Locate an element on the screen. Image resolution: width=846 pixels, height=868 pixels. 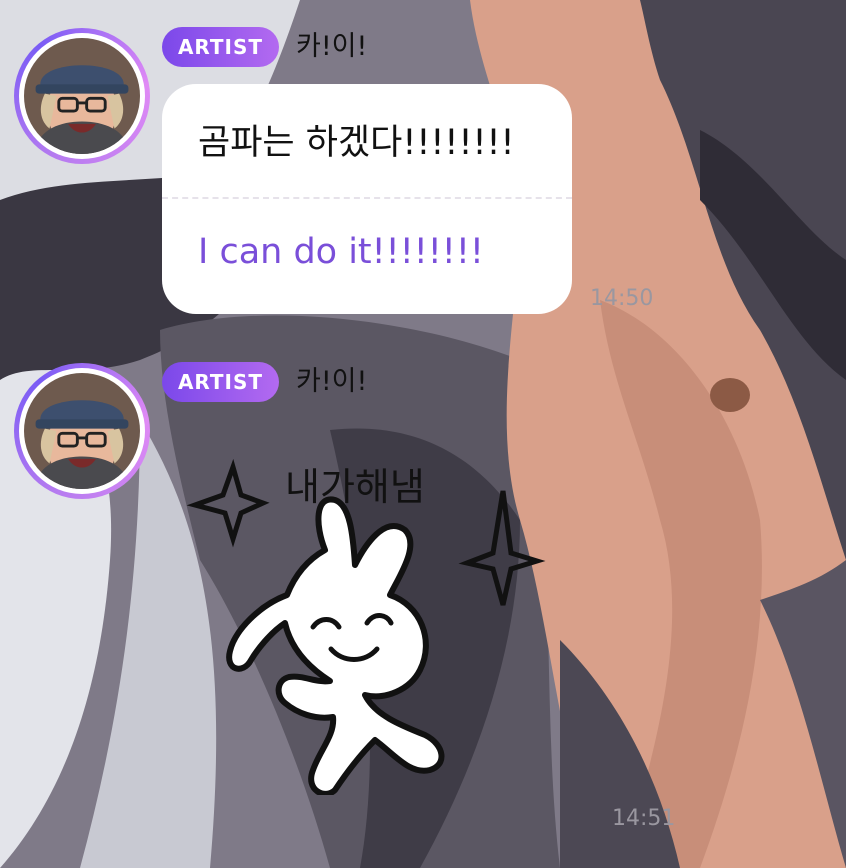
translation-divider is located at coordinates (367, 198).